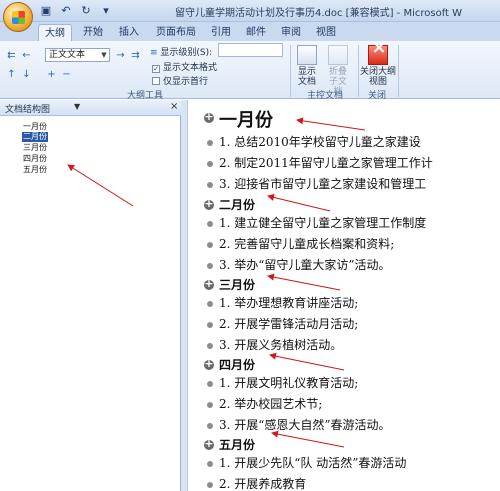 Image resolution: width=500 pixels, height=491 pixels. I want to click on demote-icon: →, so click(120, 55).